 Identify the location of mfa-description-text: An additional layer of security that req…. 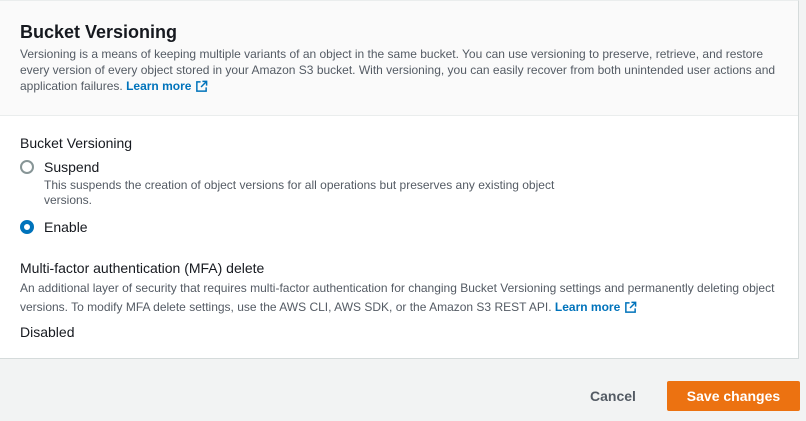
(397, 297).